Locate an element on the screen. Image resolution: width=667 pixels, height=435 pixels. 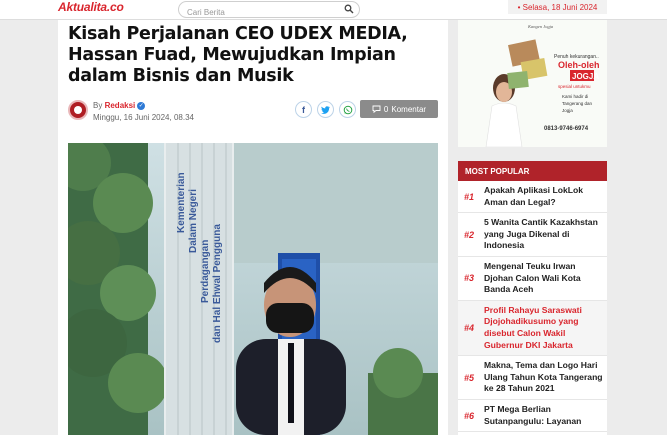
svg-text: JOGJA is located at coordinates (585, 76).